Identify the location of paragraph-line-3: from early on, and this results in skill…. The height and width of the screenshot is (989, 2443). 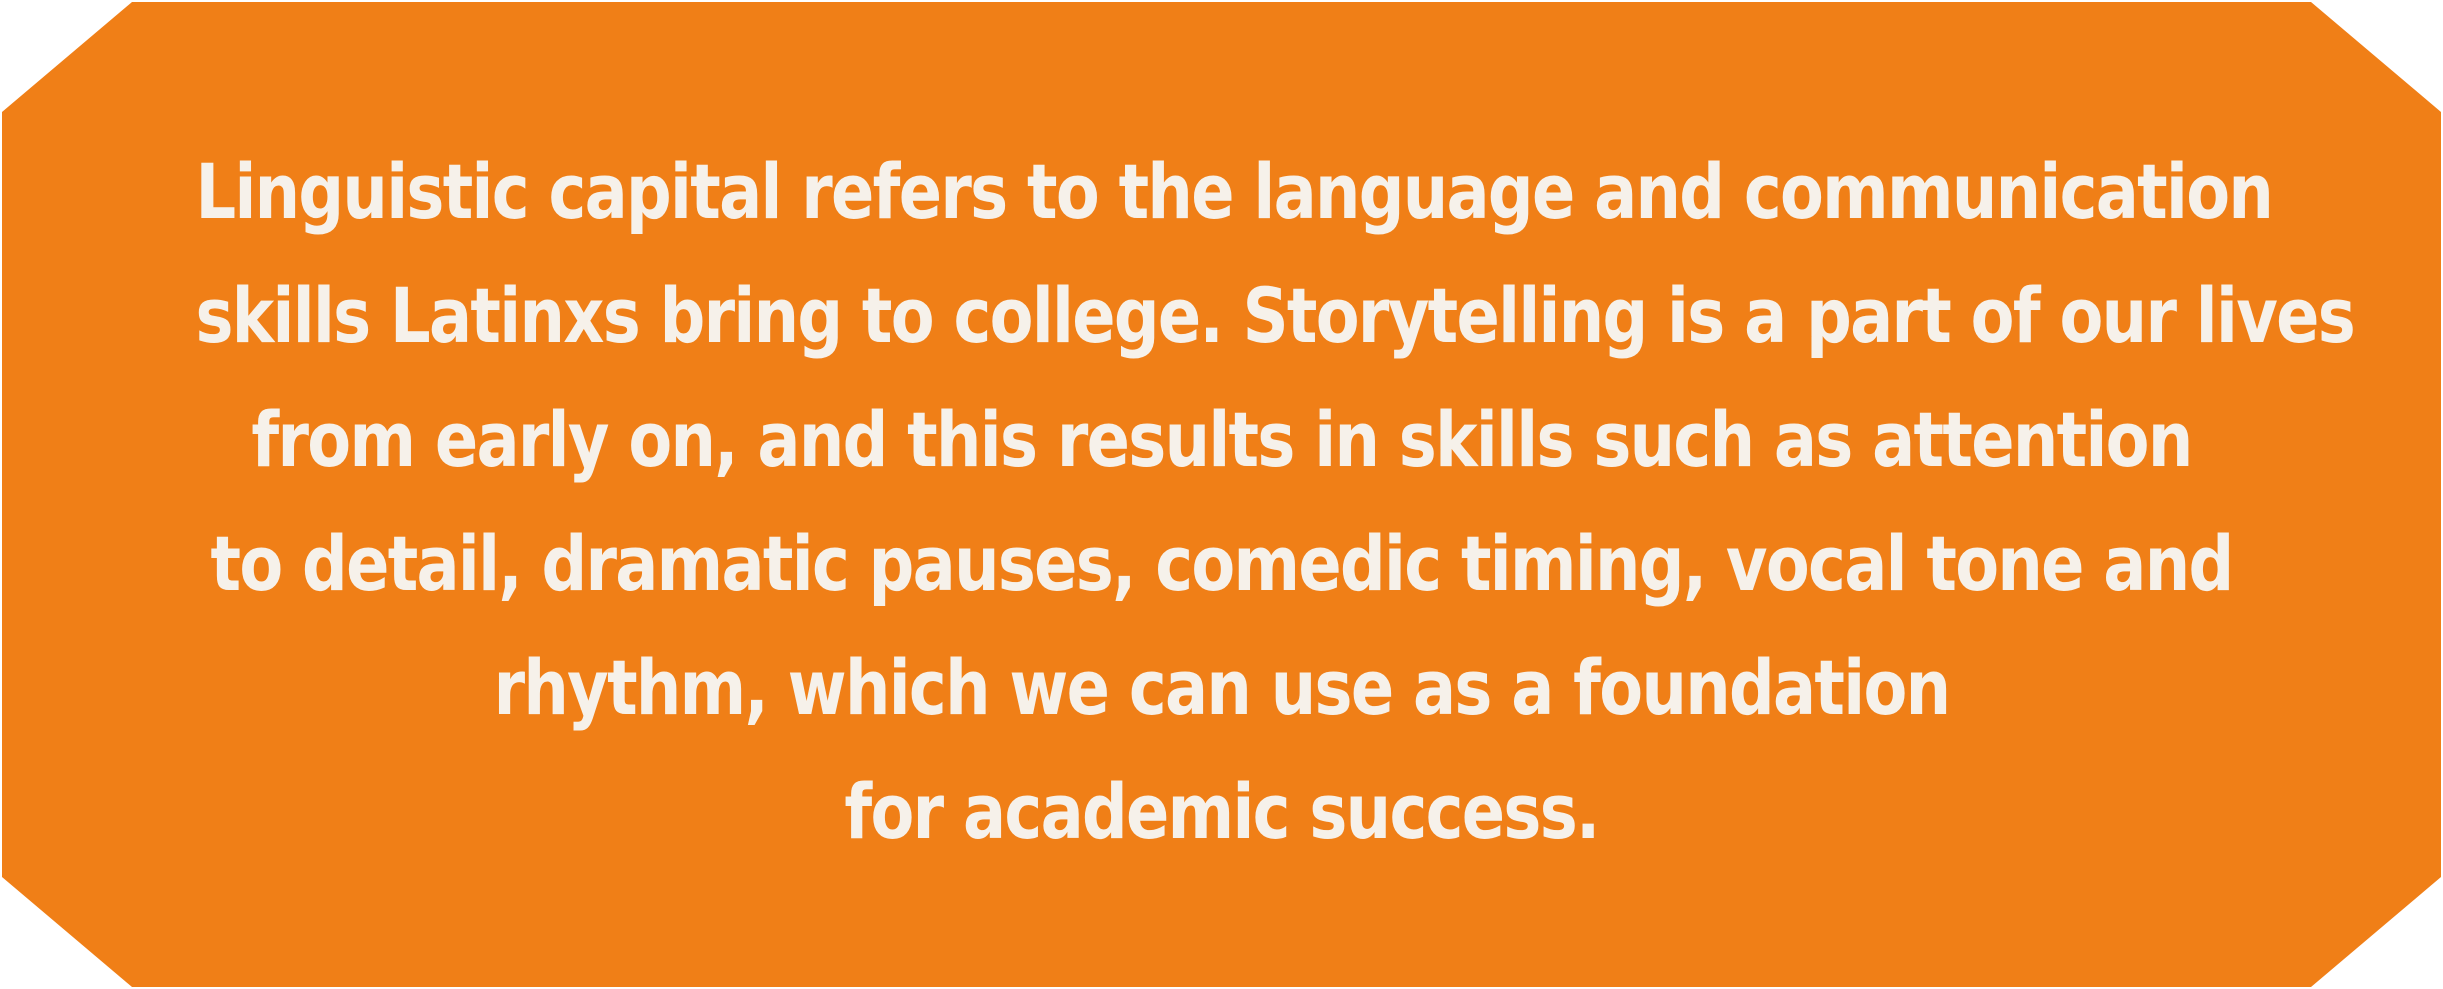
(1222, 439).